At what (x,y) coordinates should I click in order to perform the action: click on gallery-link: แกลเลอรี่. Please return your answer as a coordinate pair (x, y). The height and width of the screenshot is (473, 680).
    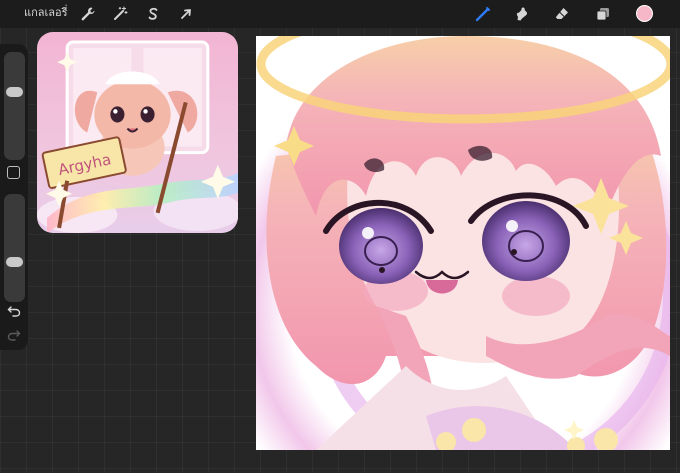
    Looking at the image, I should click on (46, 13).